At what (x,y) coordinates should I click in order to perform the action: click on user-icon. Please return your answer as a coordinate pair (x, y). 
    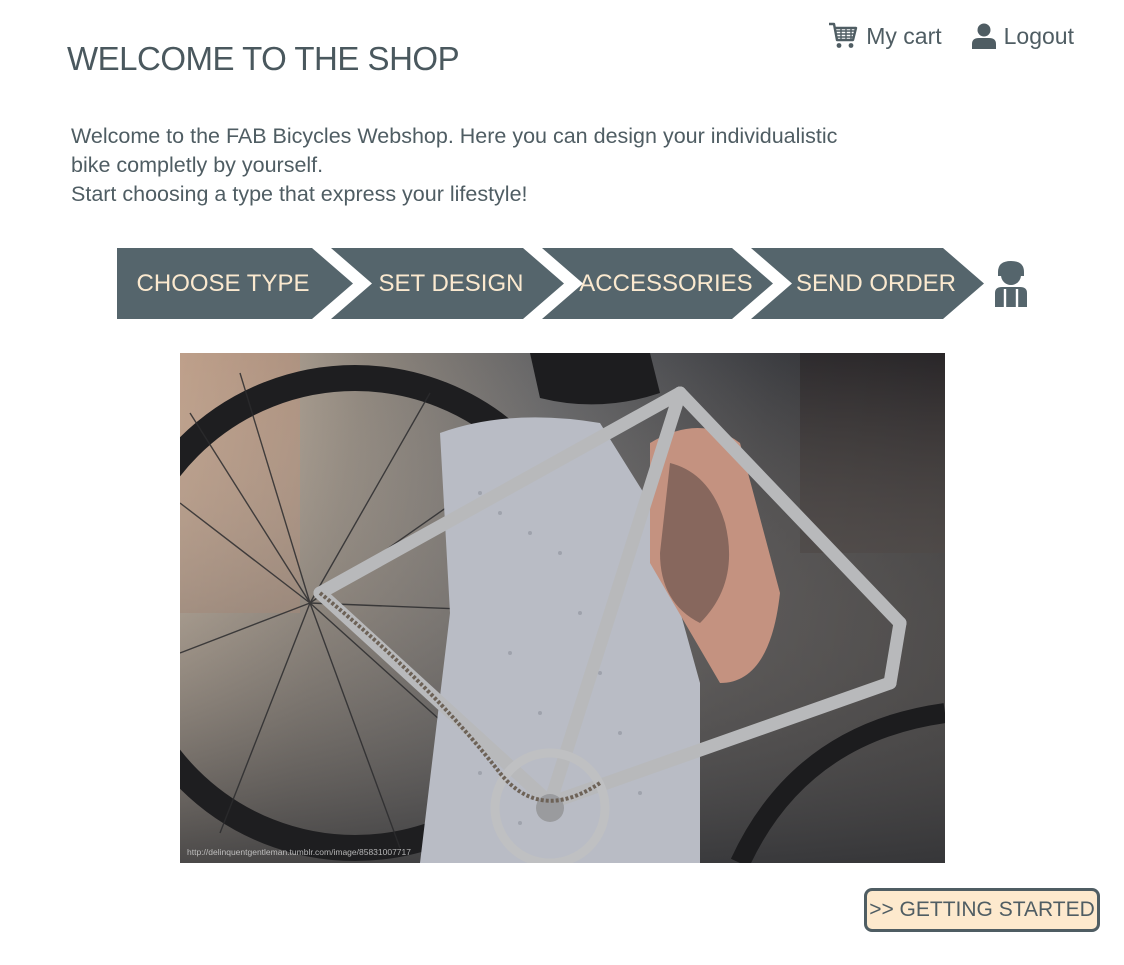
    Looking at the image, I should click on (983, 36).